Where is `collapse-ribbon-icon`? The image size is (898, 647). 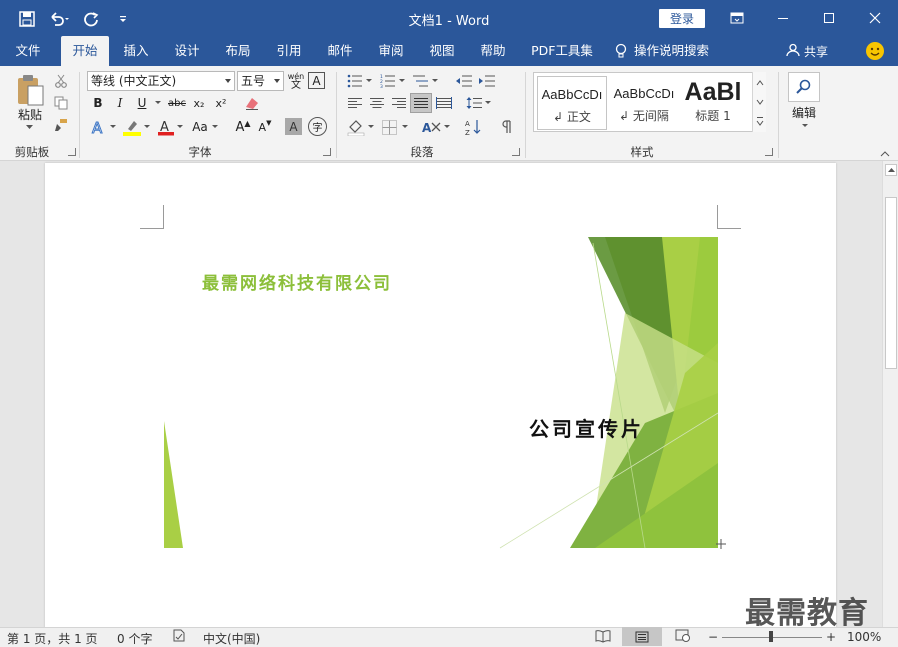
collapse-ribbon-icon is located at coordinates (885, 154).